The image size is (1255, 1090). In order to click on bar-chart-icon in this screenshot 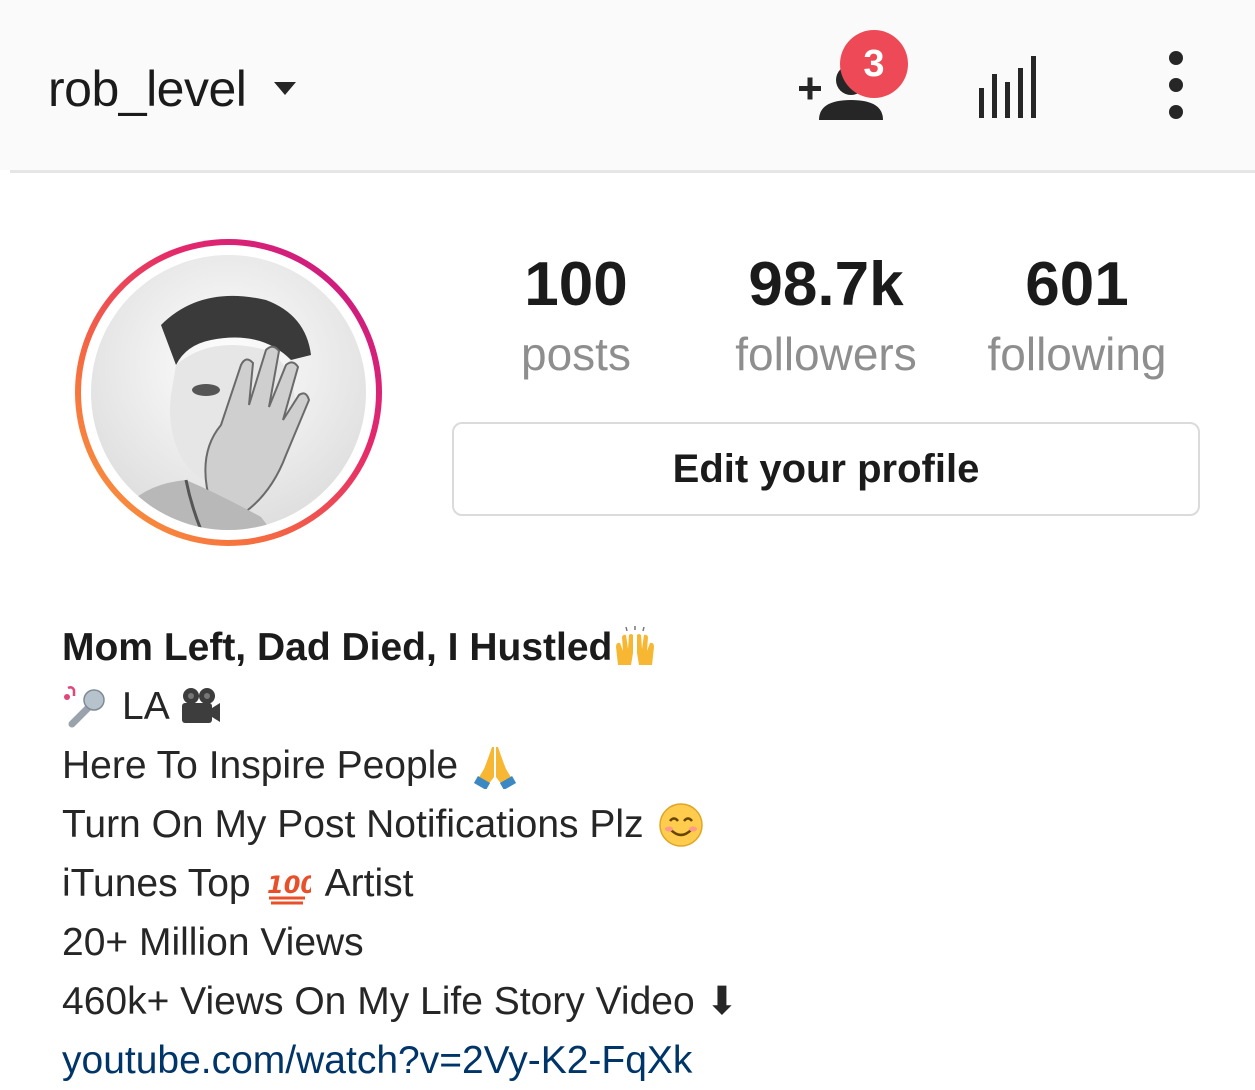, I will do `click(1007, 87)`.